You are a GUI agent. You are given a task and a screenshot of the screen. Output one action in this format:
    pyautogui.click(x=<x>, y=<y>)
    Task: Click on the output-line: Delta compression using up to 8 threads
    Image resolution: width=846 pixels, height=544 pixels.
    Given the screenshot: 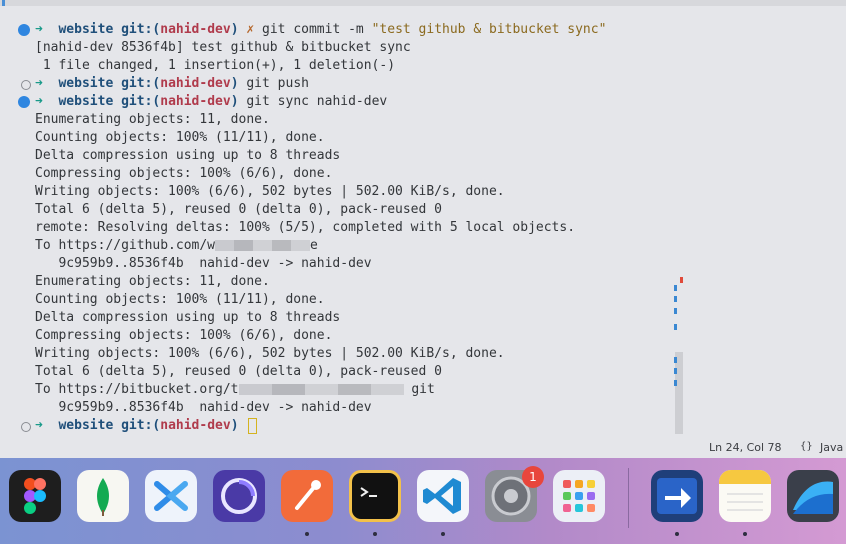 What is the action you would take?
    pyautogui.click(x=350, y=156)
    